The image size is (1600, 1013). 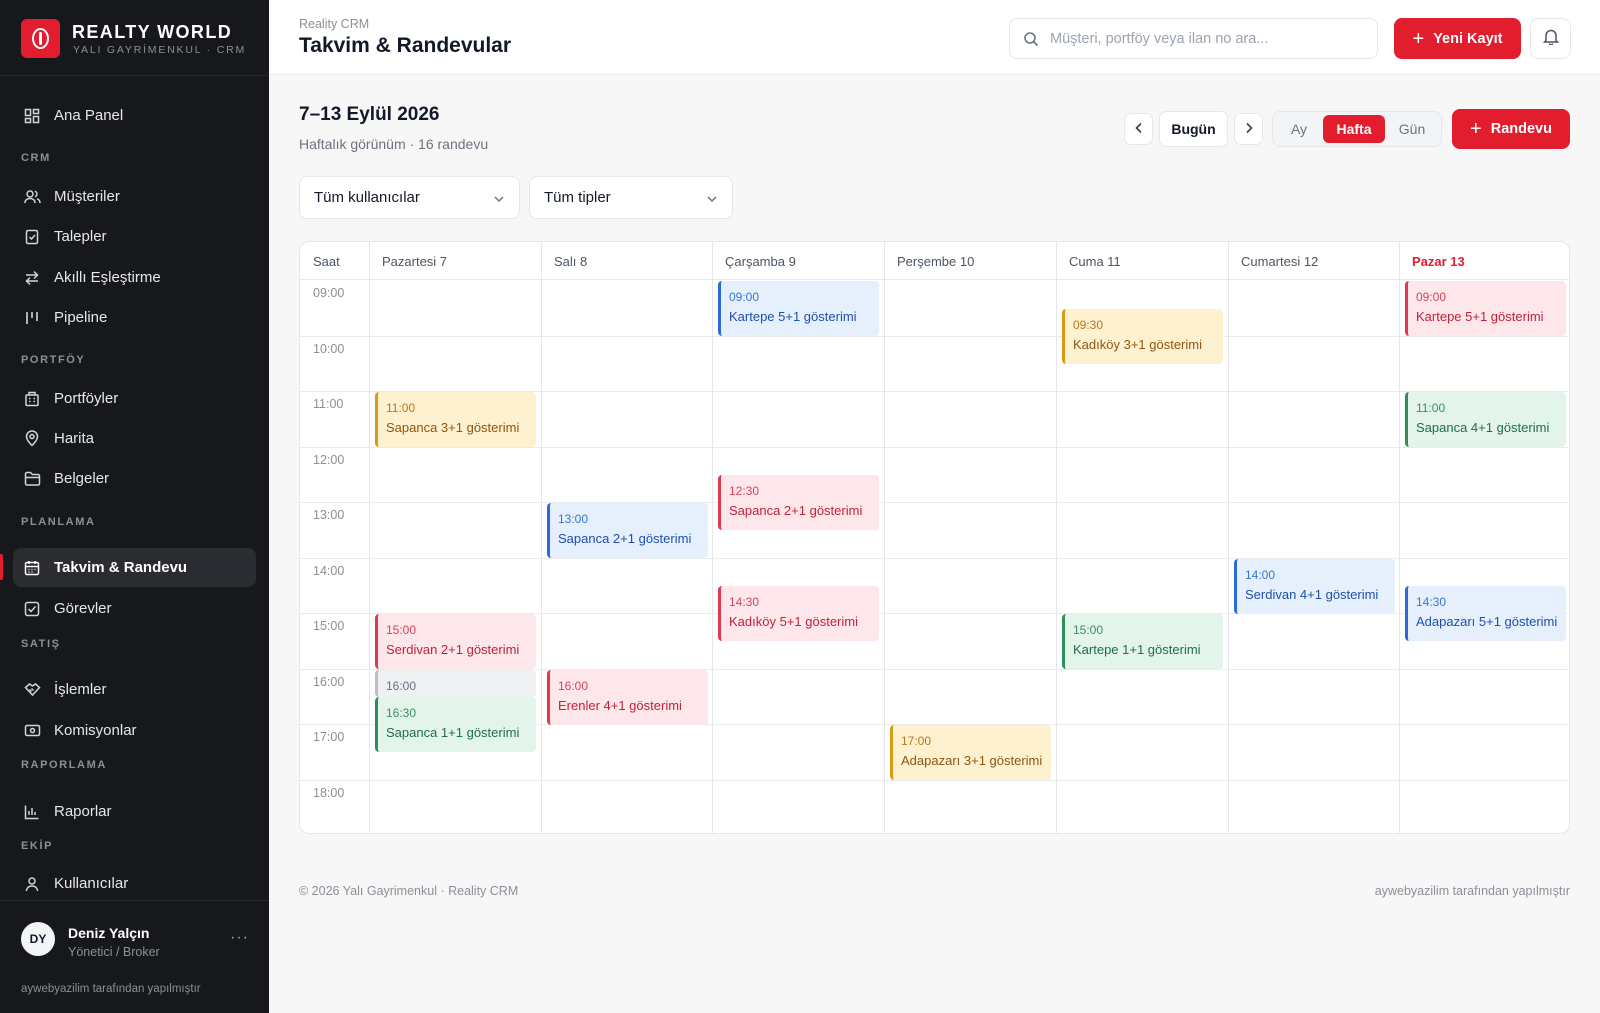 What do you see at coordinates (1550, 38) in the screenshot?
I see `notifications-button` at bounding box center [1550, 38].